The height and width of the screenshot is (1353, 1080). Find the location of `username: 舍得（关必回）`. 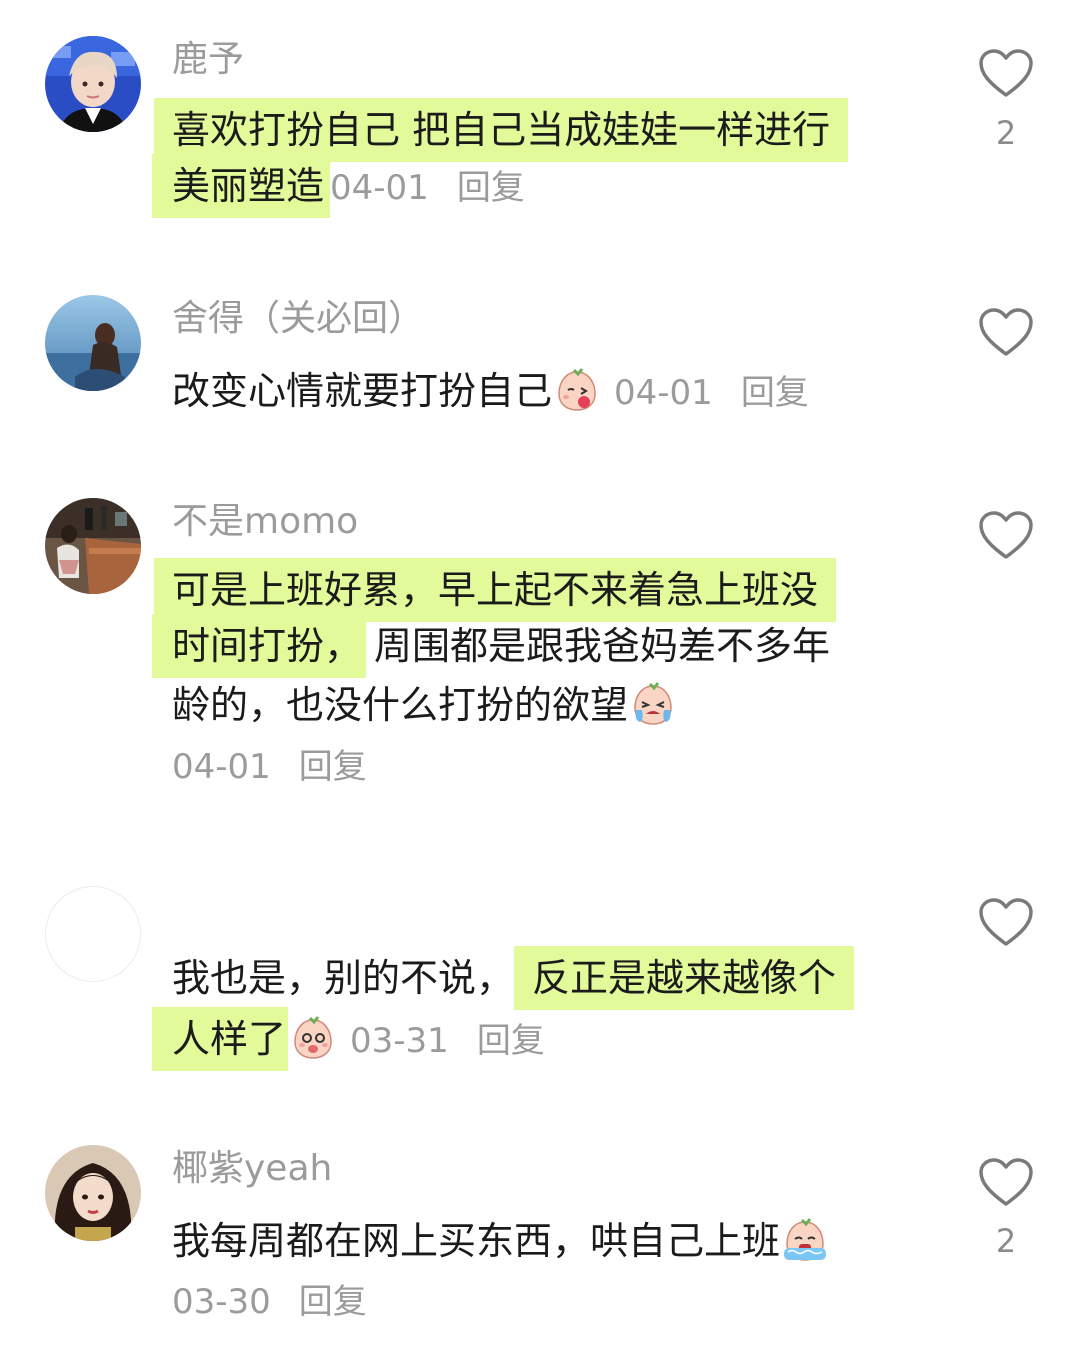

username: 舍得（关必回） is located at coordinates (298, 318).